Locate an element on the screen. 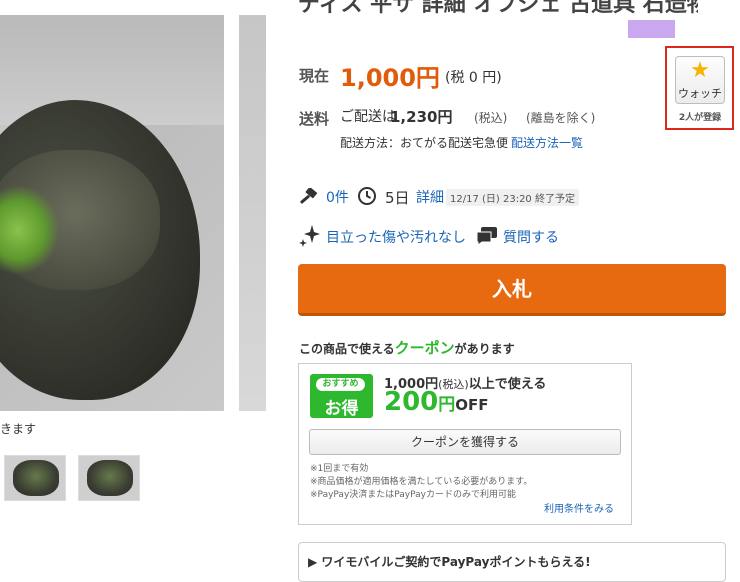 The image size is (740, 582). shipping-method: 配送方法：おてがる配送宅急便 is located at coordinates (424, 143).